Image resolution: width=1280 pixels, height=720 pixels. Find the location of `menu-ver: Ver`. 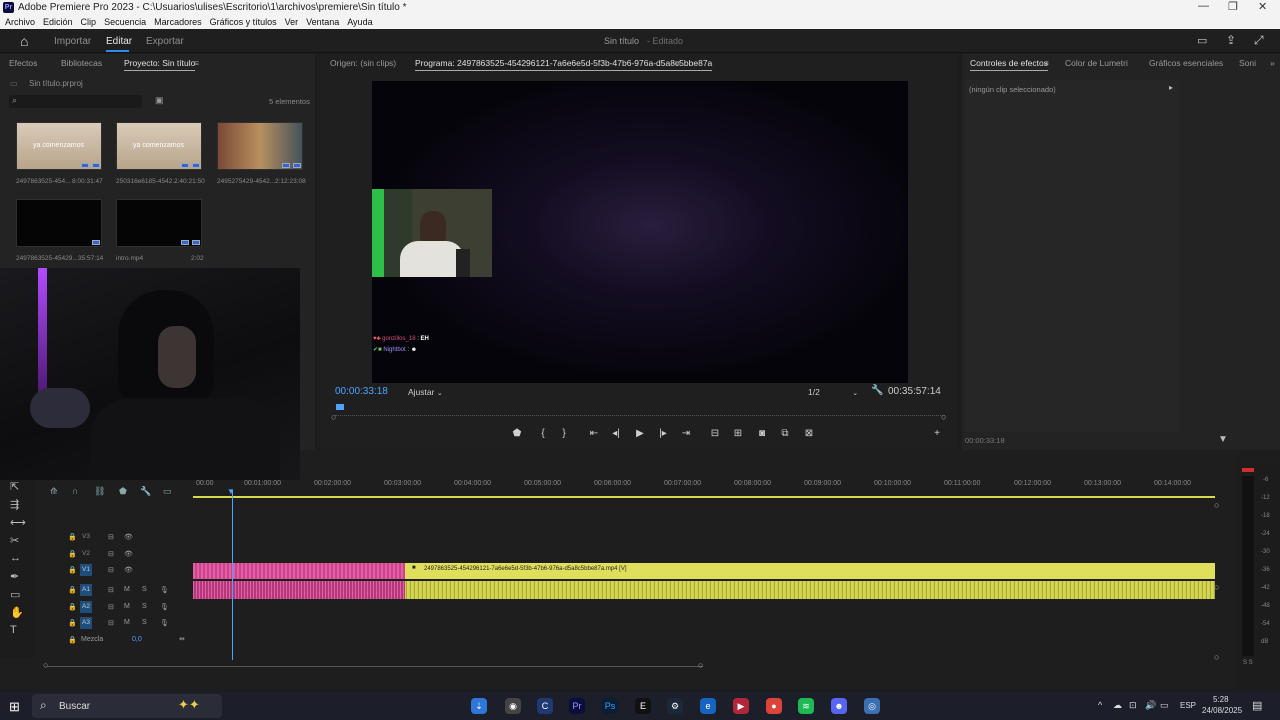

menu-ver: Ver is located at coordinates (292, 22).